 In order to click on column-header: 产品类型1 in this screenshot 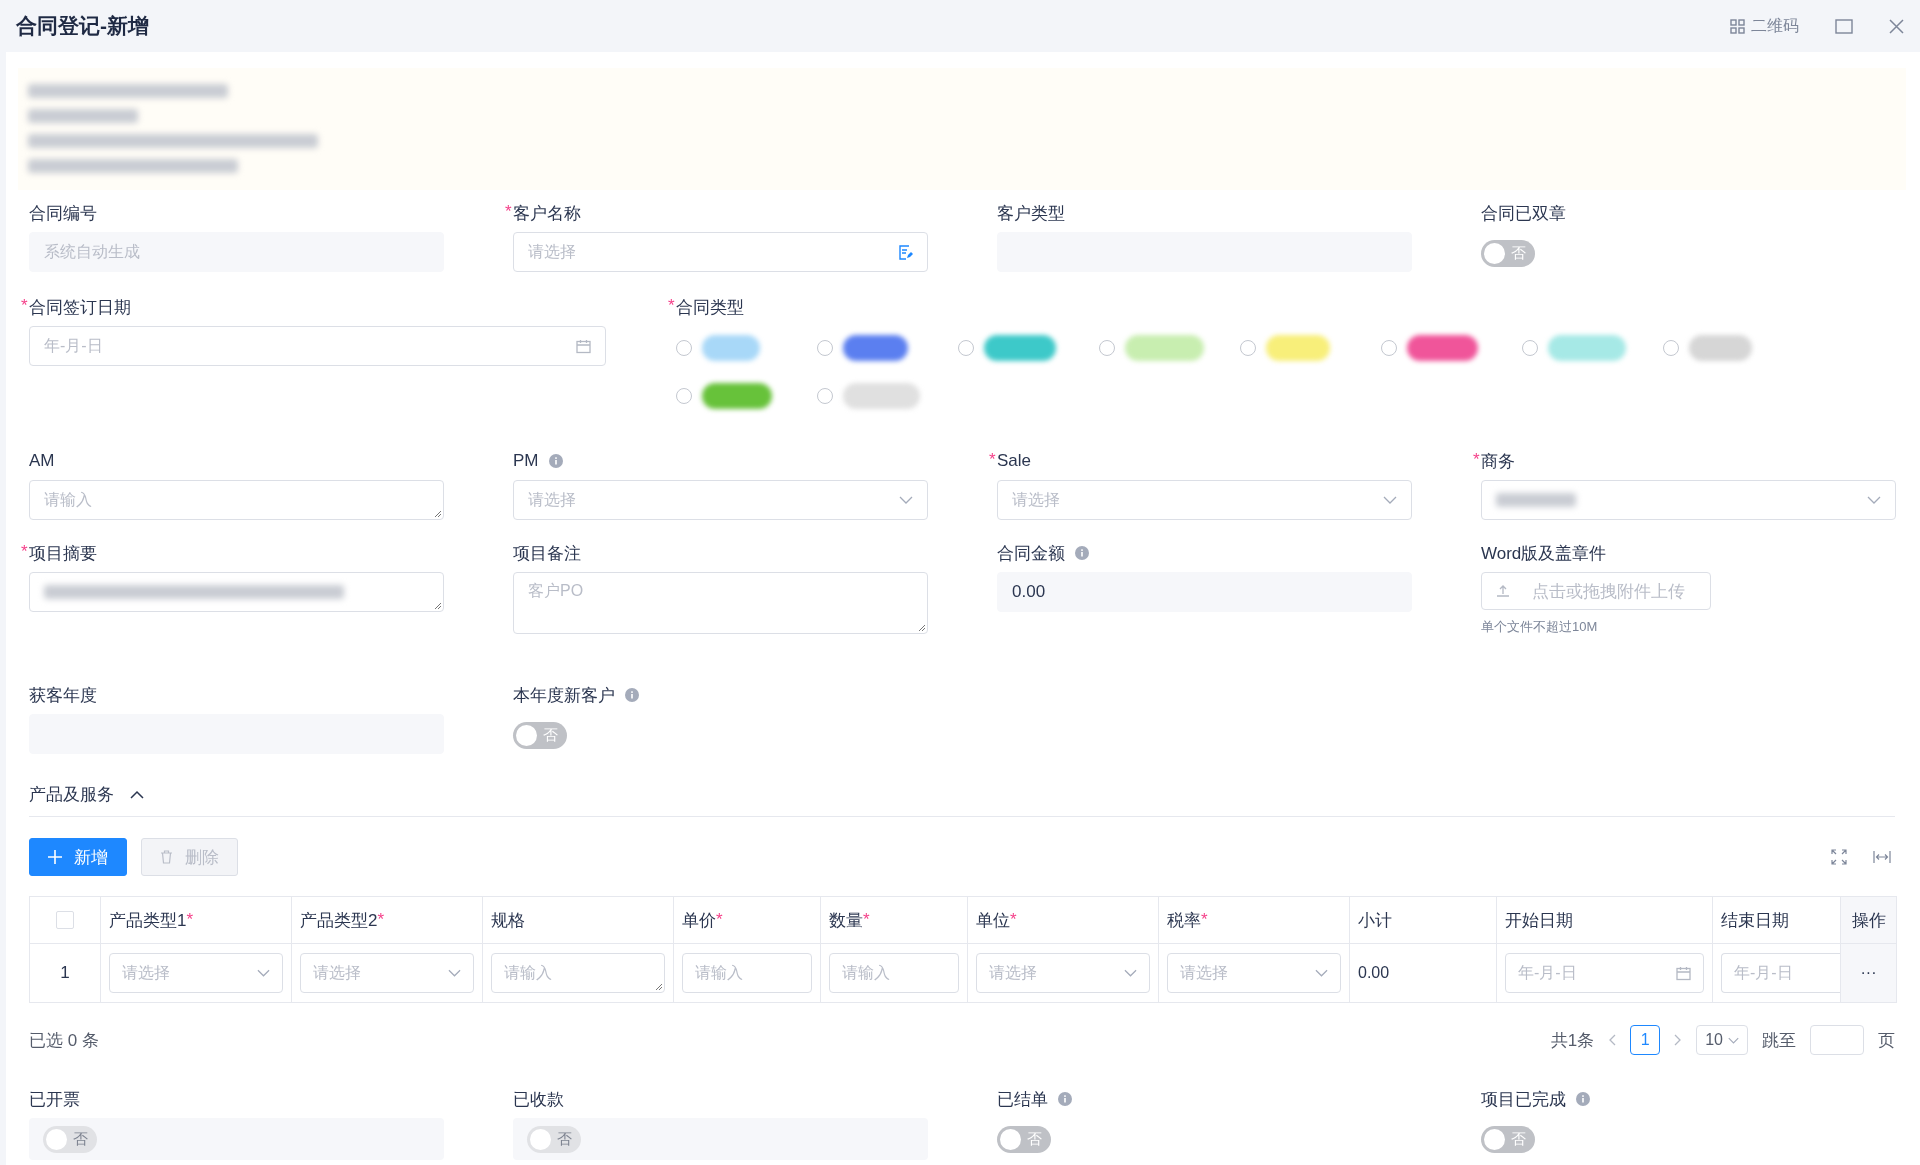, I will do `click(148, 920)`.